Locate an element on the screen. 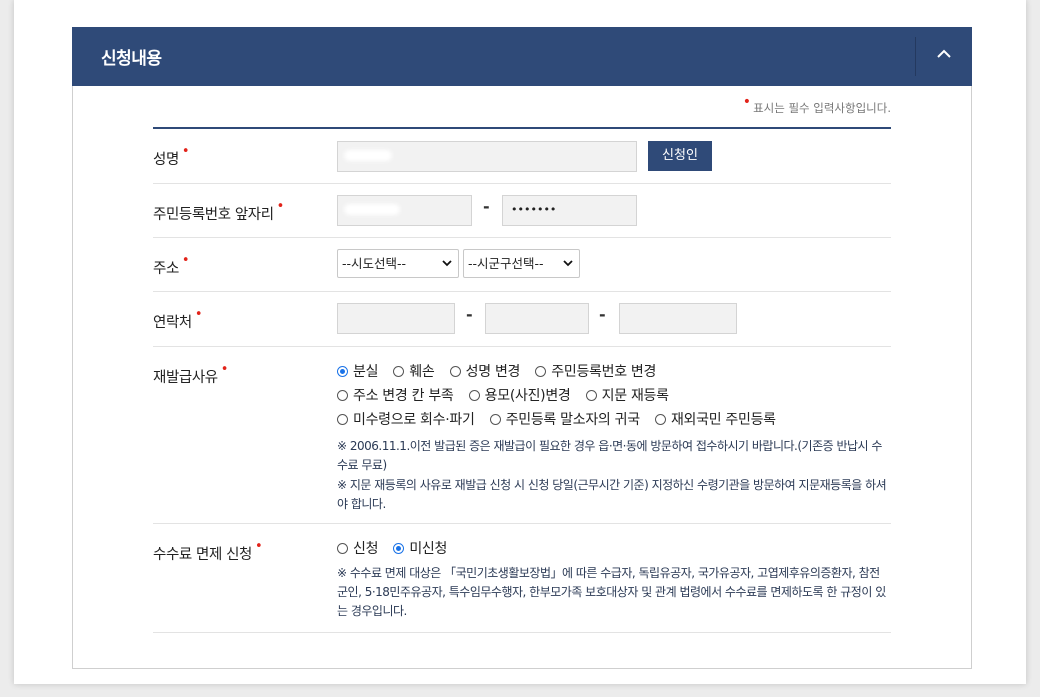 The image size is (1040, 697). panel-title: 신청내용 is located at coordinates (131, 59).